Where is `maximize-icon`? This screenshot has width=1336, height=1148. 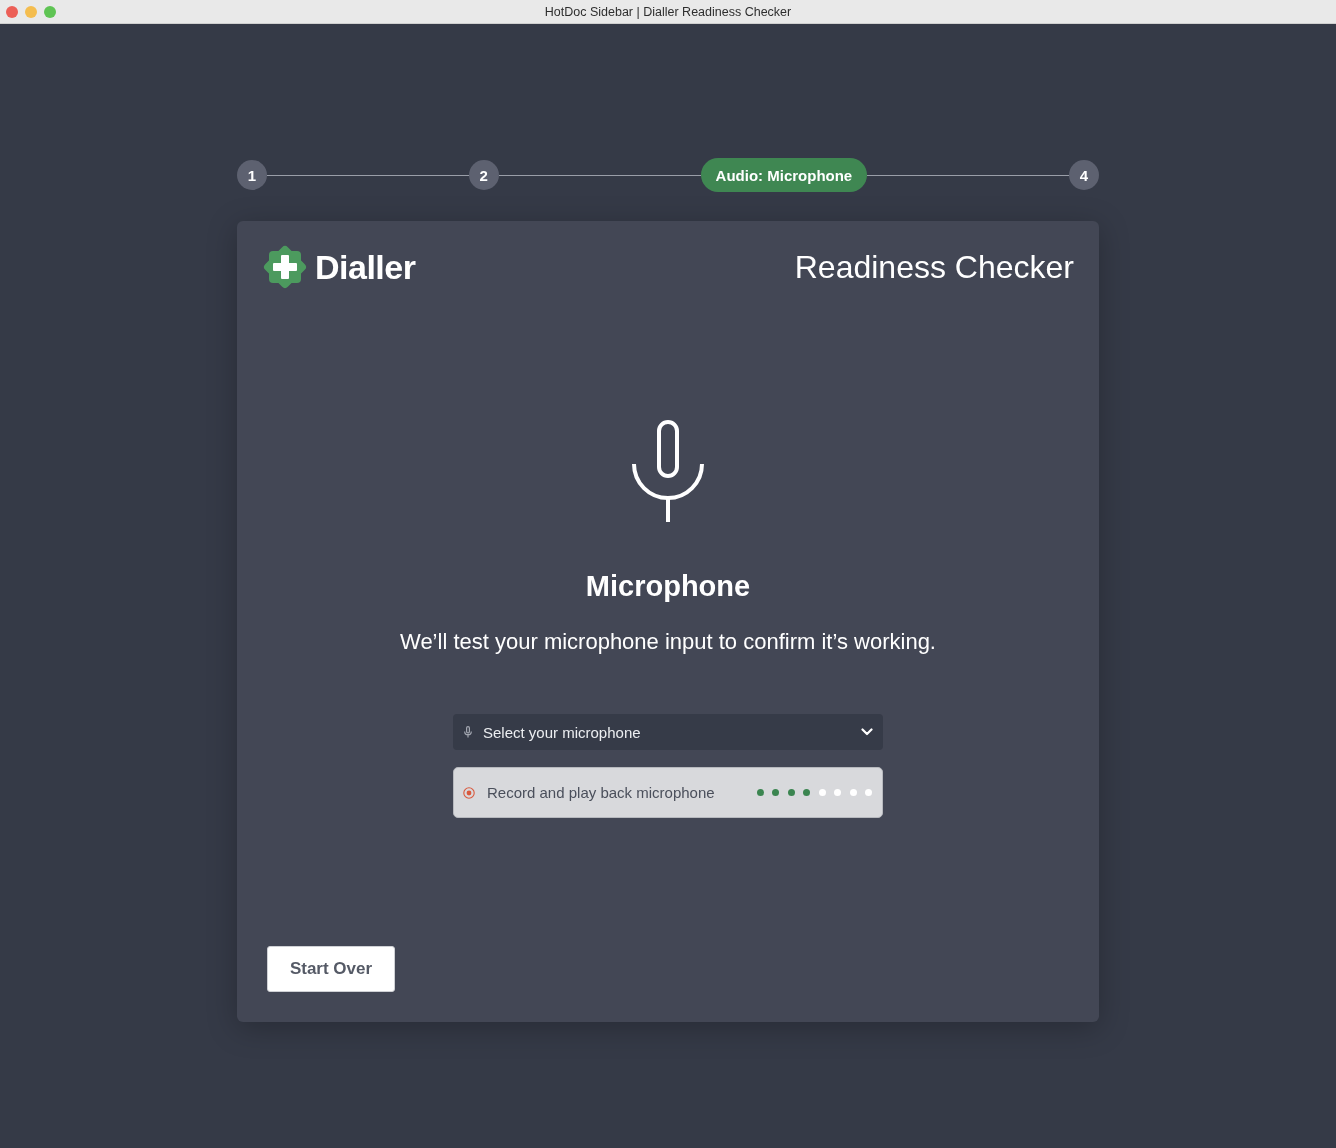
maximize-icon is located at coordinates (50, 12).